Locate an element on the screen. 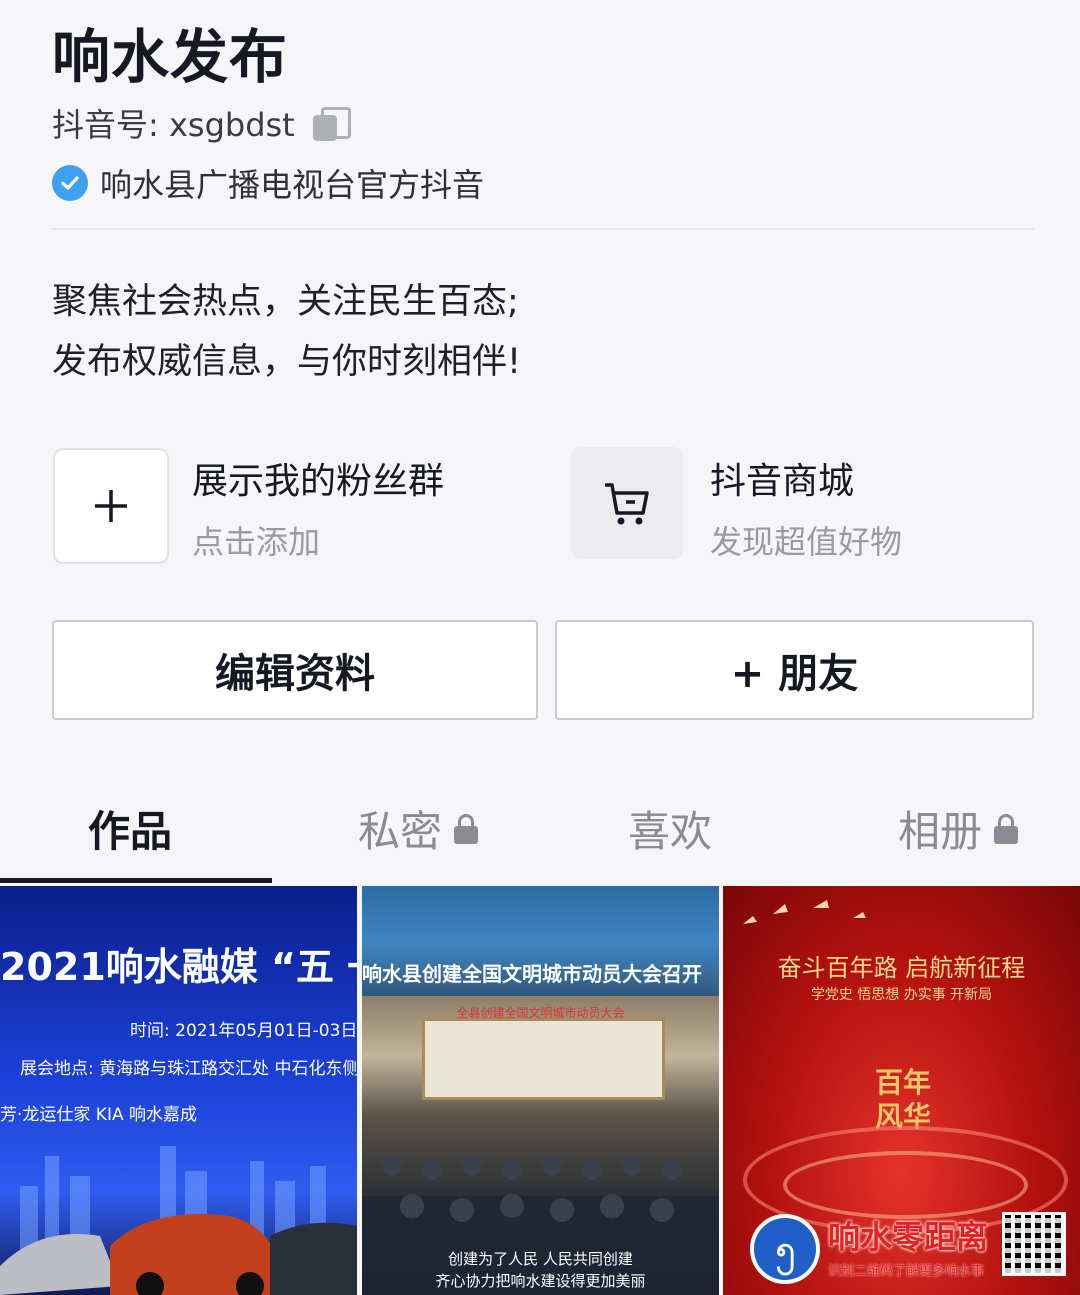  fan-group-title: 展示我的粉丝群 is located at coordinates (318, 481).